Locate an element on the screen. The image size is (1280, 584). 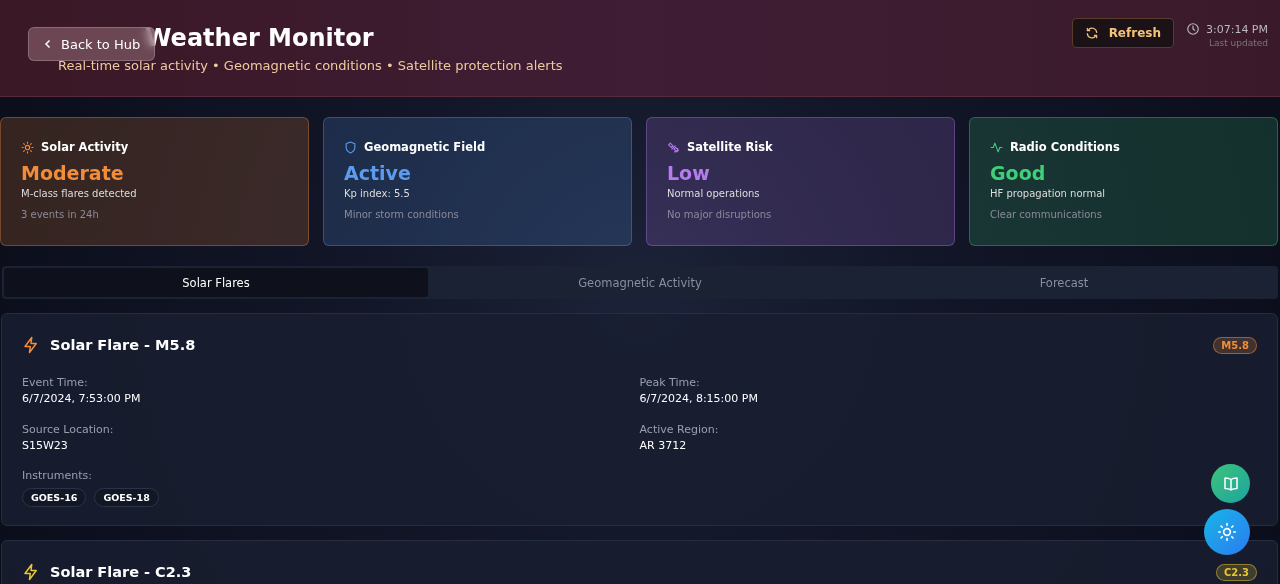
status-value: Low is located at coordinates (689, 173).